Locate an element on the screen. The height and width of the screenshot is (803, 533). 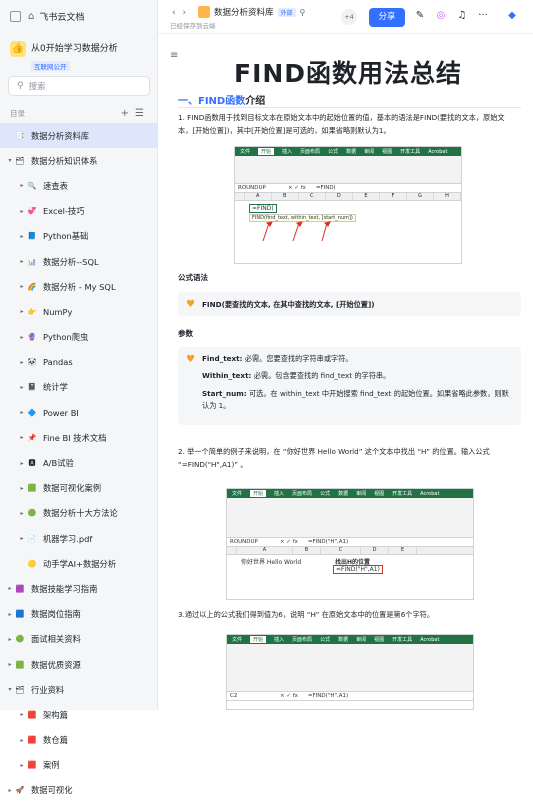
workspace-name: 从0开始学习数据分析 is located at coordinates (74, 49).